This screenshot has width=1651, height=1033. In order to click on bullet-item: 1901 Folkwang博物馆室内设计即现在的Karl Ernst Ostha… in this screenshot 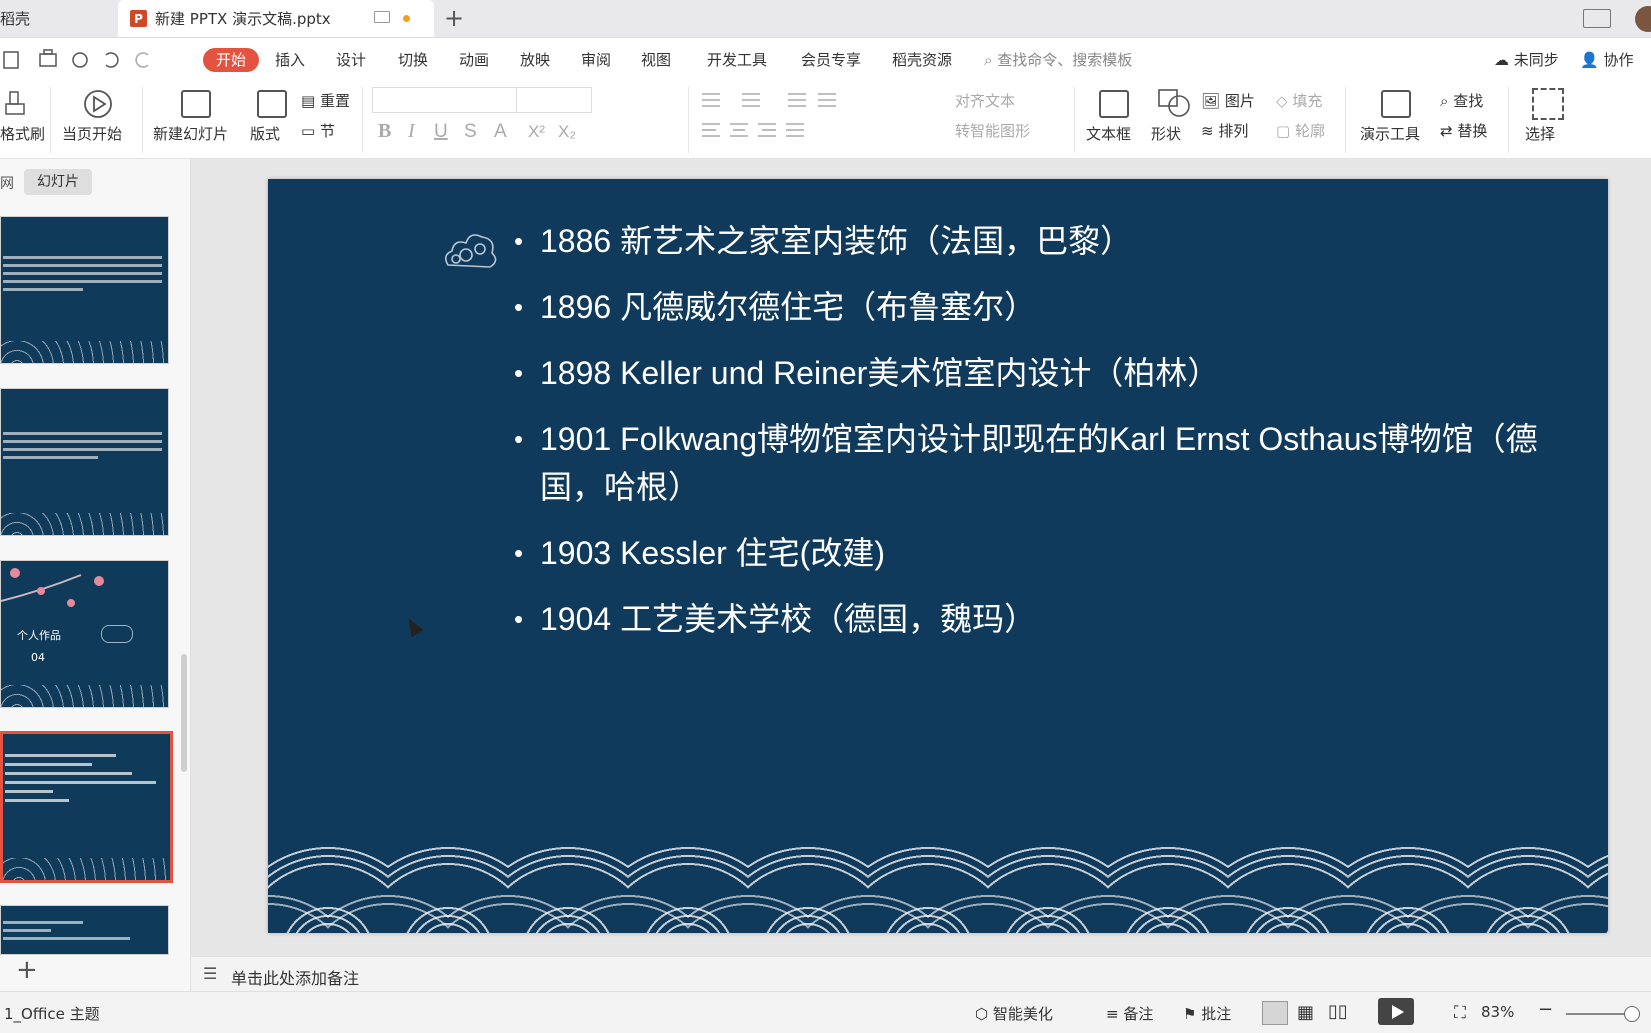, I will do `click(1044, 463)`.